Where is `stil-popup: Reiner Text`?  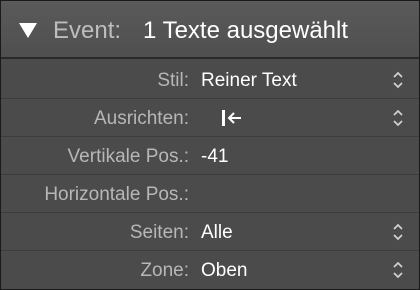
stil-popup: Reiner Text is located at coordinates (249, 81).